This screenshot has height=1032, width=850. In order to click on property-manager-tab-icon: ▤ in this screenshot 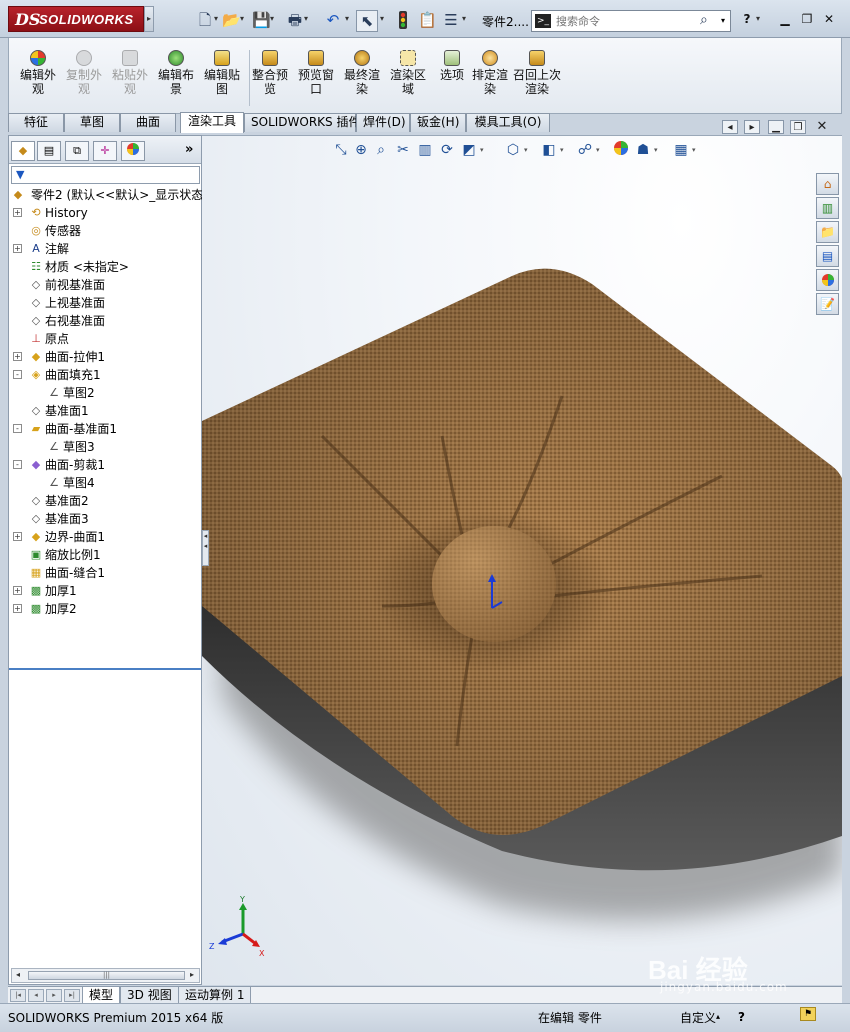, I will do `click(49, 151)`.